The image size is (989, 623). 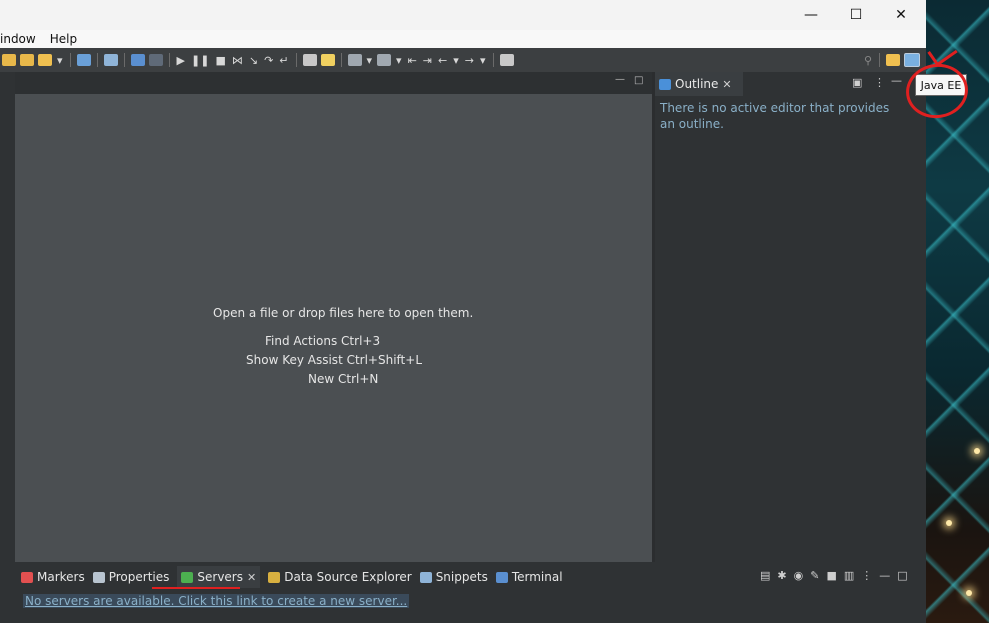 I want to click on tab-terminal: Terminal, so click(x=529, y=577).